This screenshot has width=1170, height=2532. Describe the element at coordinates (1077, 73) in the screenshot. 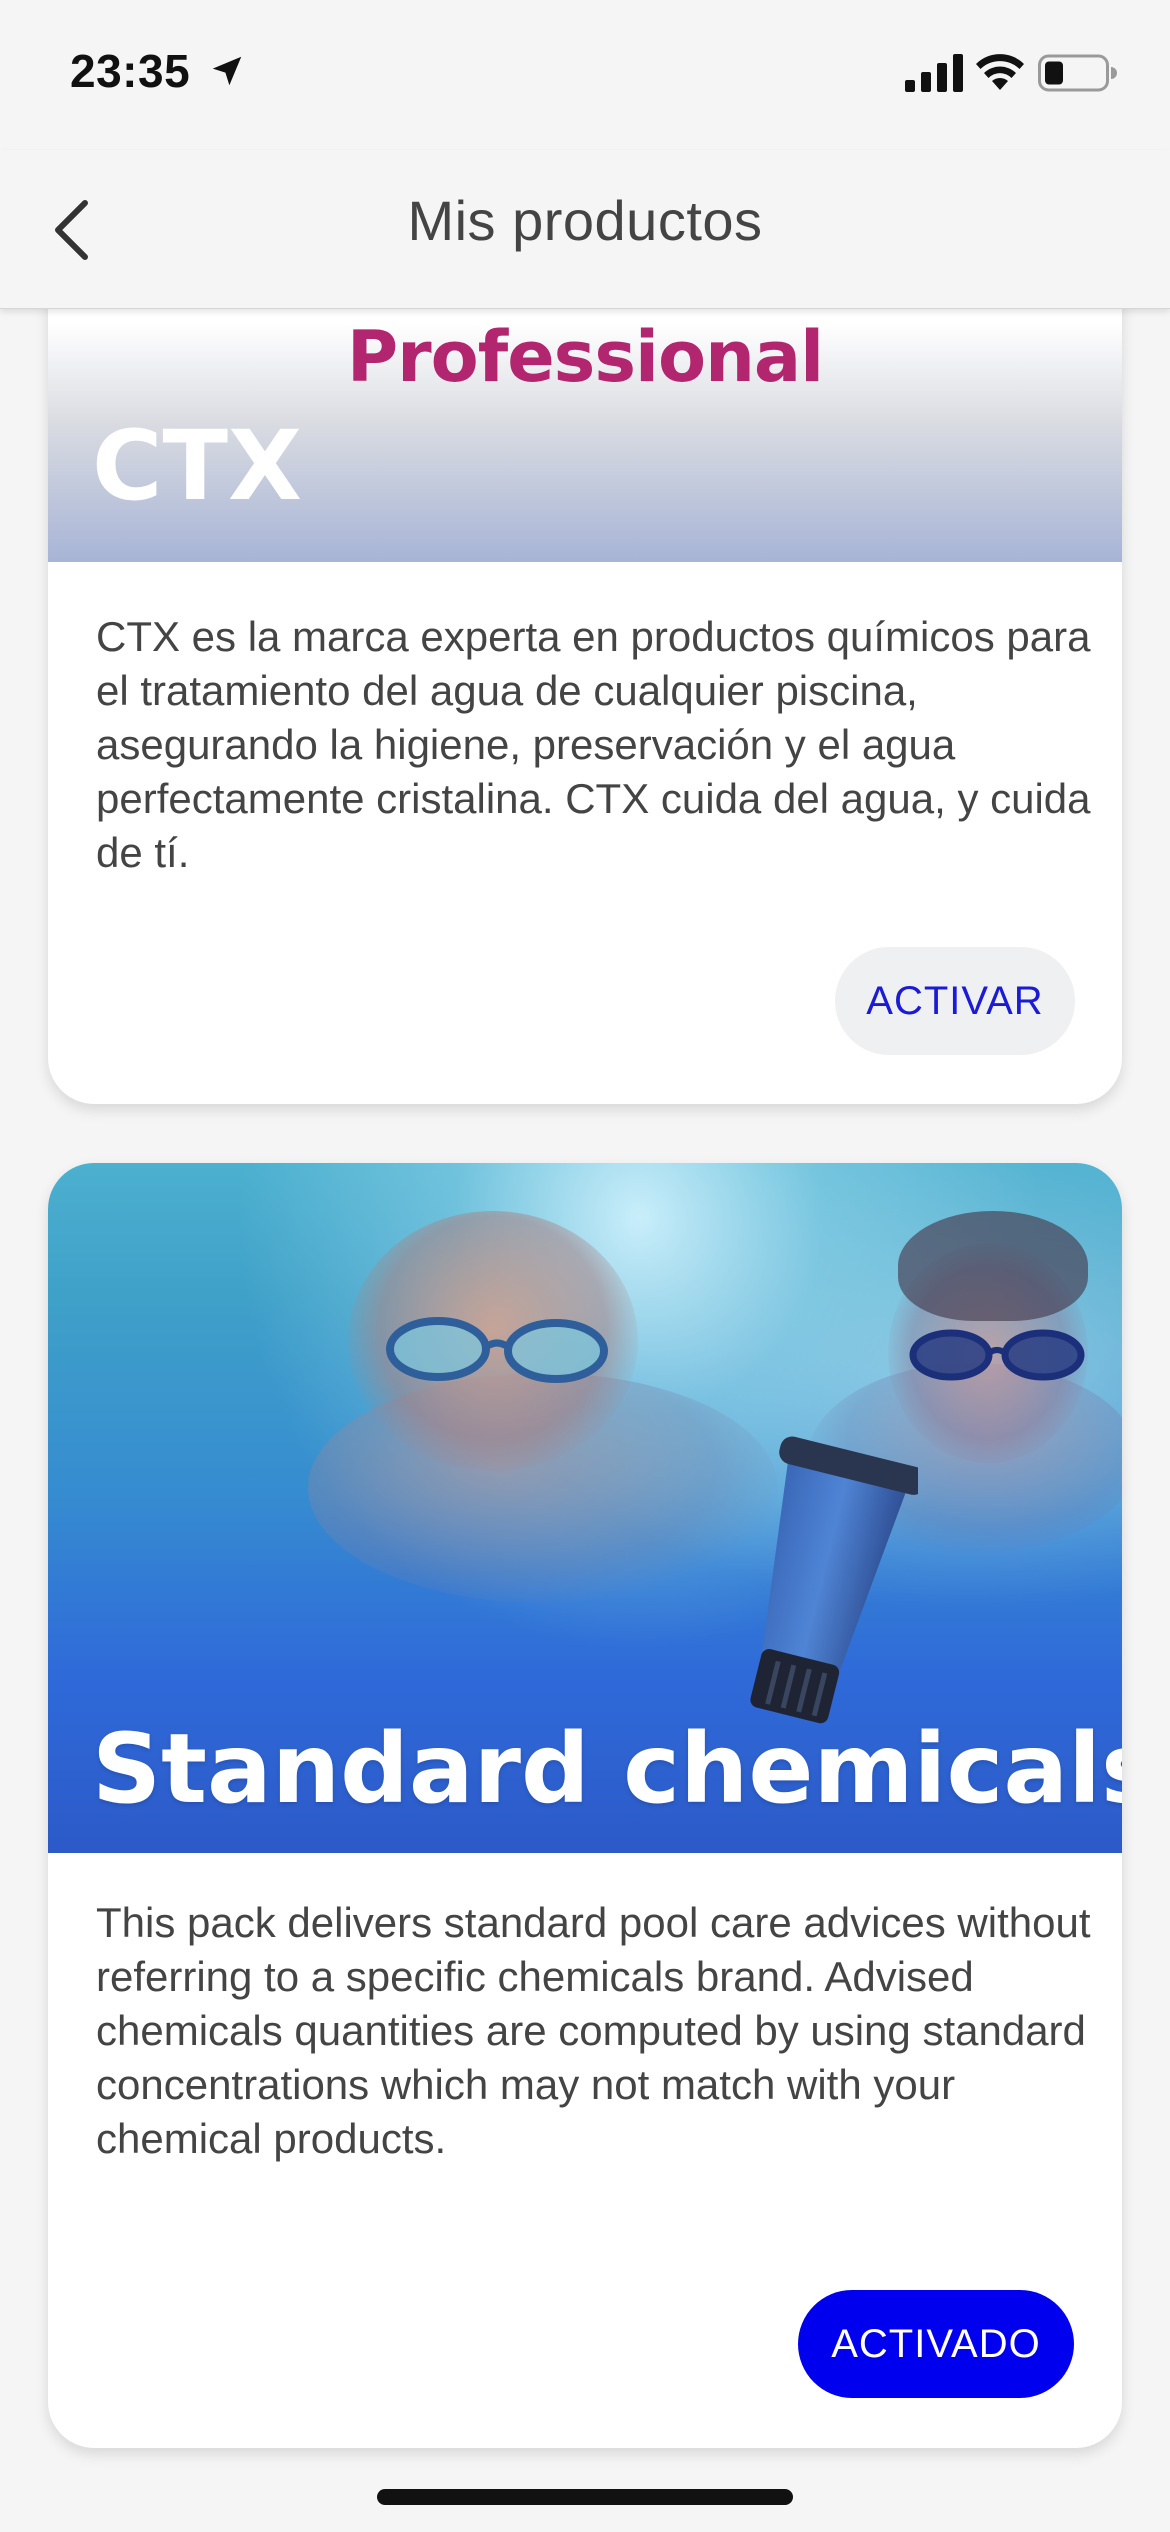

I see `battery-icon` at that location.